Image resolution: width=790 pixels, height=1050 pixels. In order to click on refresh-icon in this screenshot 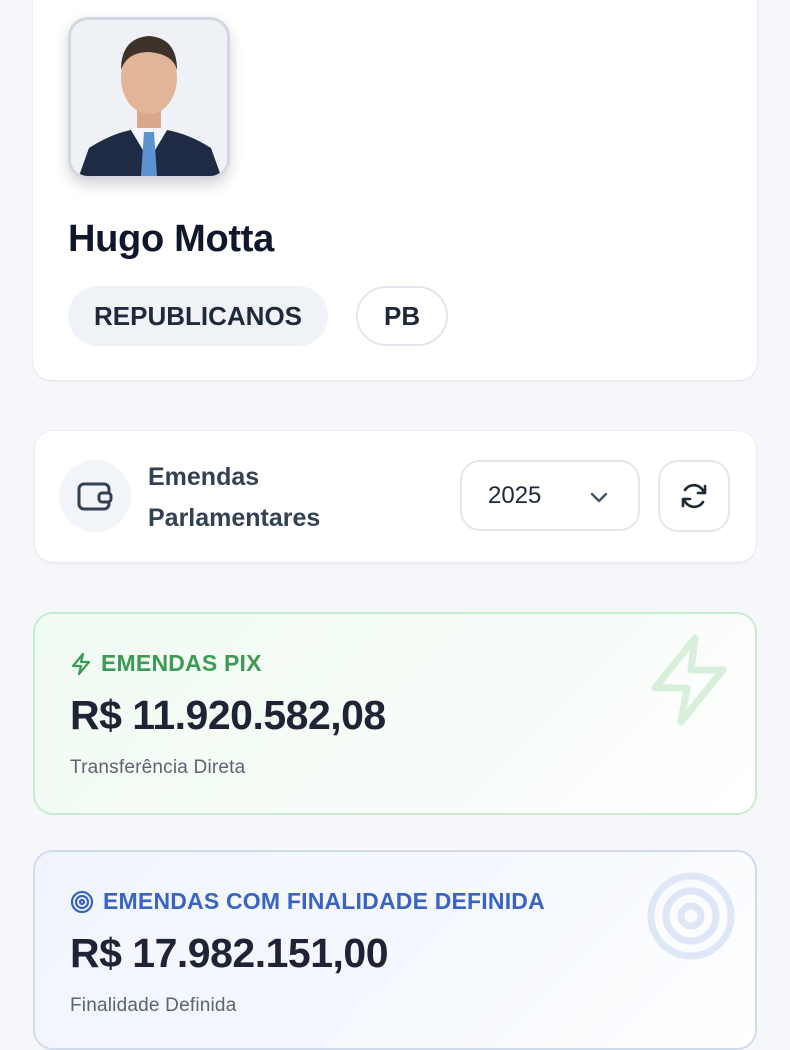, I will do `click(694, 496)`.